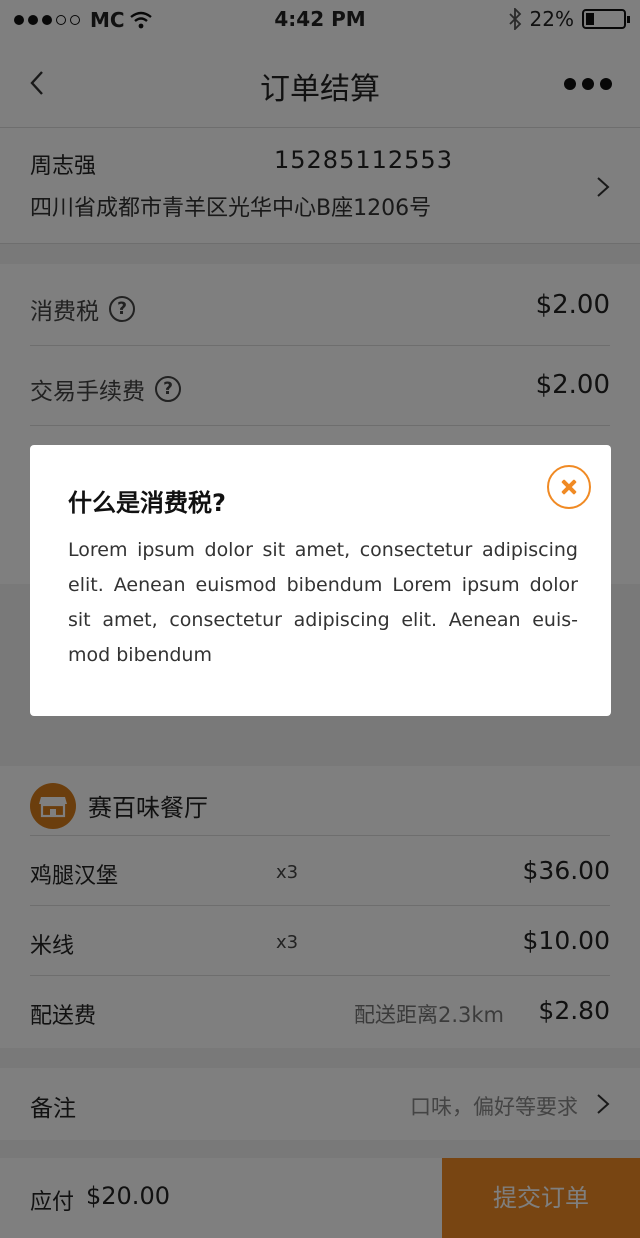  What do you see at coordinates (569, 487) in the screenshot?
I see `close-icon` at bounding box center [569, 487].